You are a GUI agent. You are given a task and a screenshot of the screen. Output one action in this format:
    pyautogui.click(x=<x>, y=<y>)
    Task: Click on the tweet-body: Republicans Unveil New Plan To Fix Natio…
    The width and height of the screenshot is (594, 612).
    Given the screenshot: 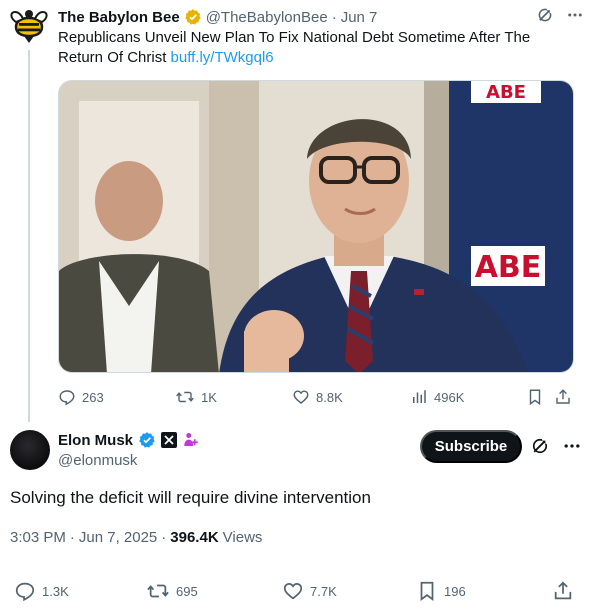 What is the action you would take?
    pyautogui.click(x=294, y=47)
    